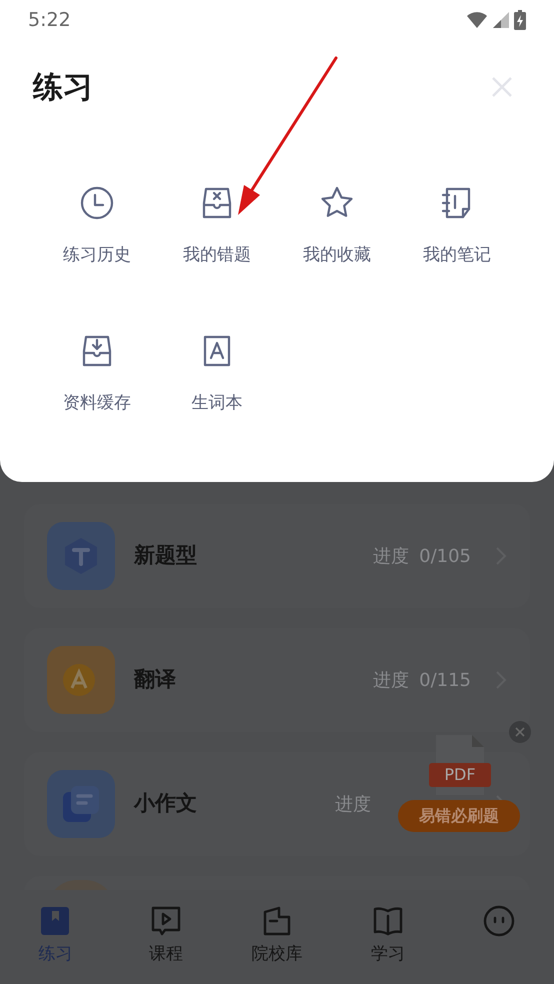 Image resolution: width=554 pixels, height=984 pixels. I want to click on nav-tab: 学习, so click(388, 937).